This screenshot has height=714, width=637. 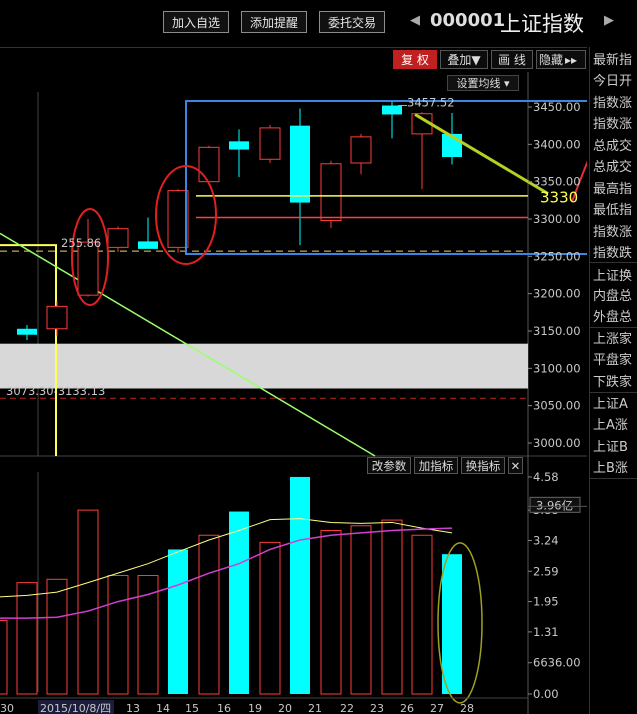 I want to click on date-label: 16, so click(x=224, y=708).